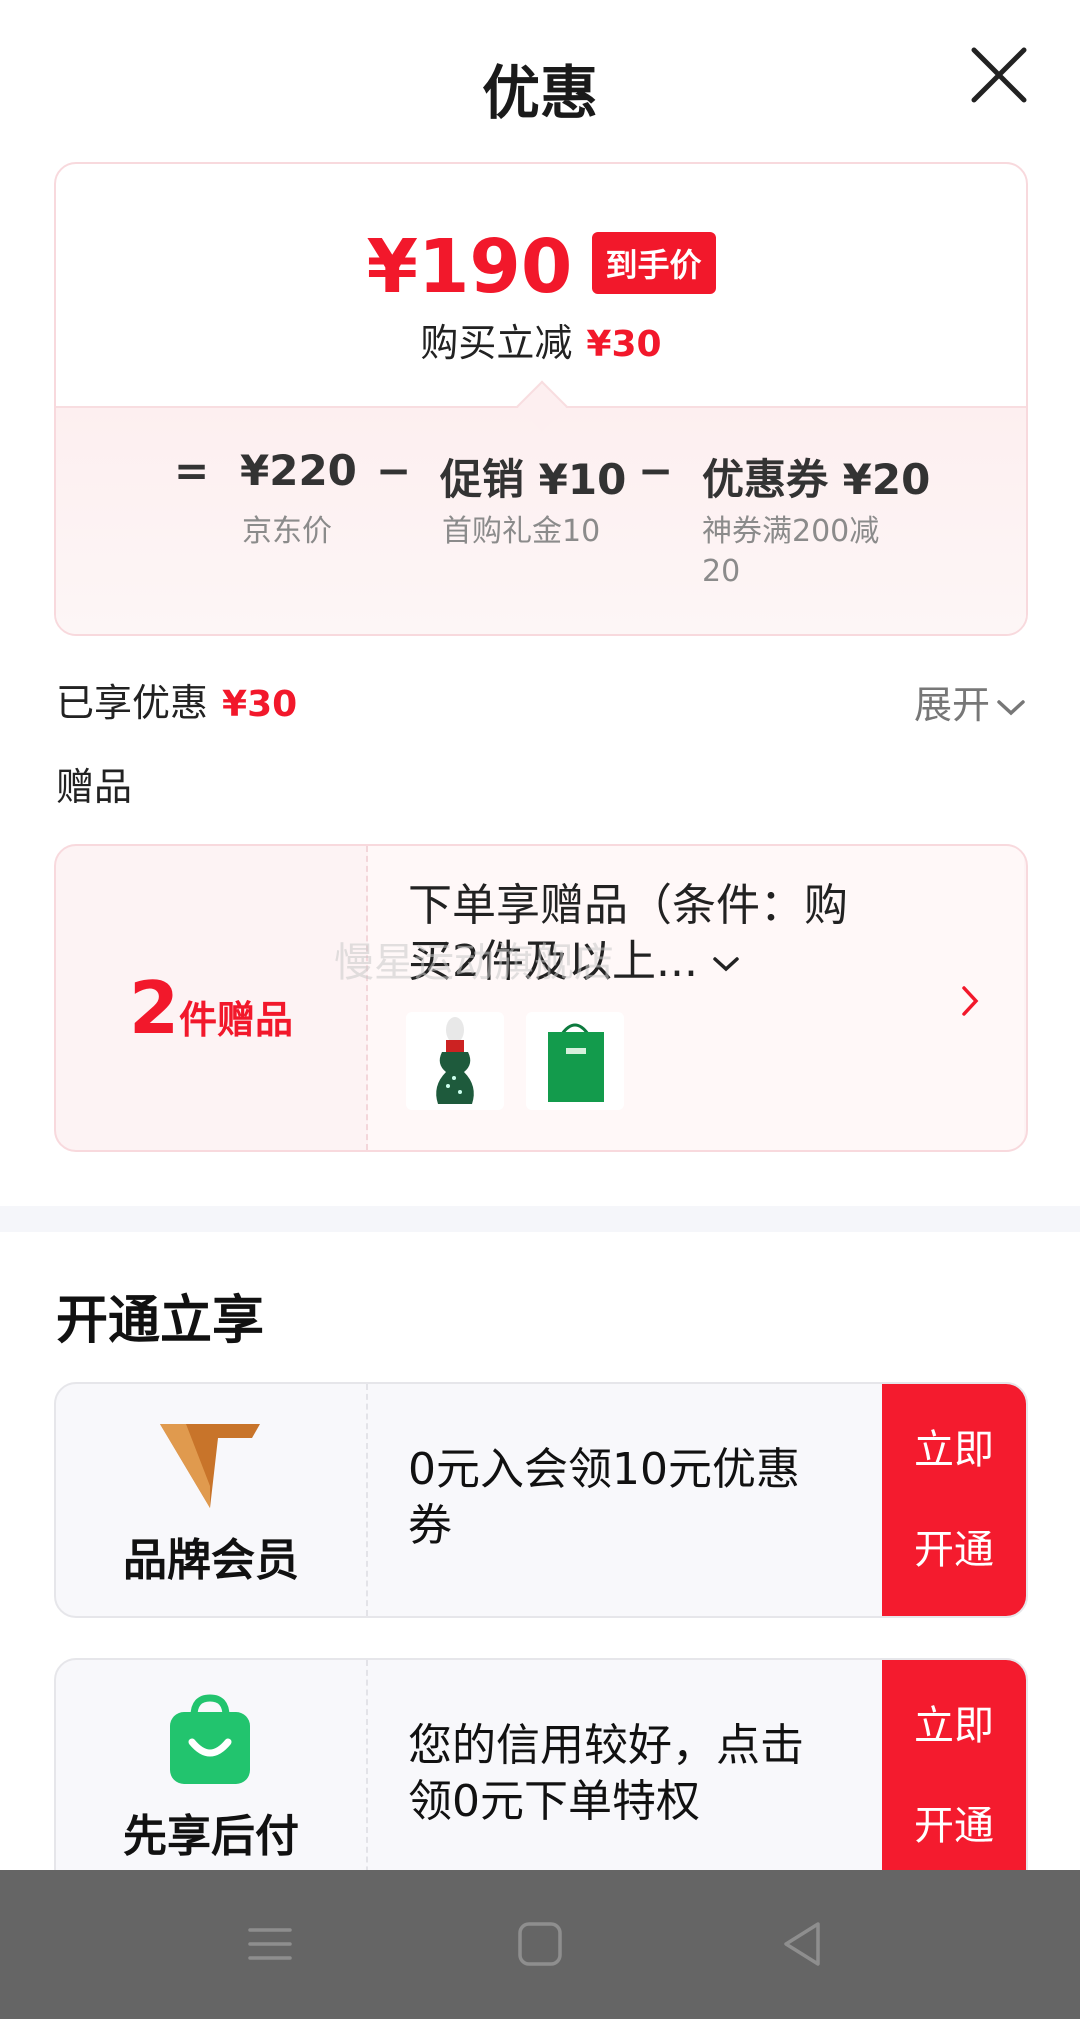  Describe the element at coordinates (496, 343) in the screenshot. I see `save-label: 购买立减` at that location.